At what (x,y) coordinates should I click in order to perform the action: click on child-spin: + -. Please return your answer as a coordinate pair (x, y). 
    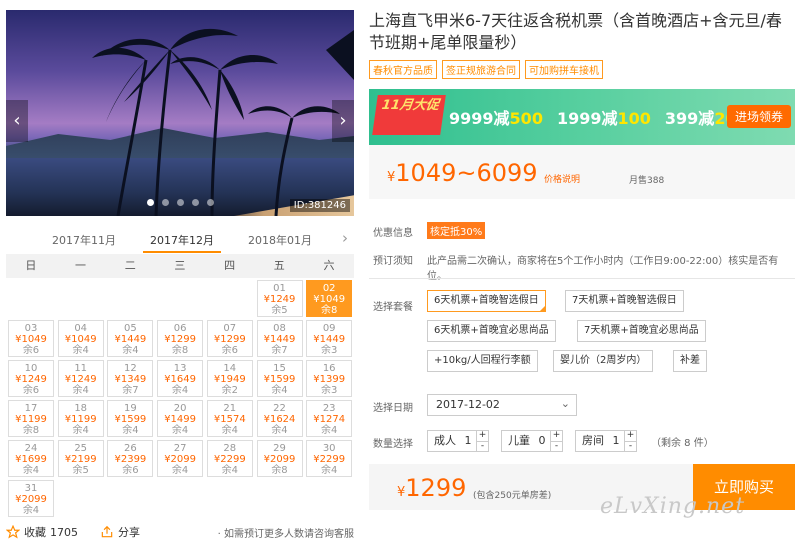
    Looking at the image, I should click on (556, 441).